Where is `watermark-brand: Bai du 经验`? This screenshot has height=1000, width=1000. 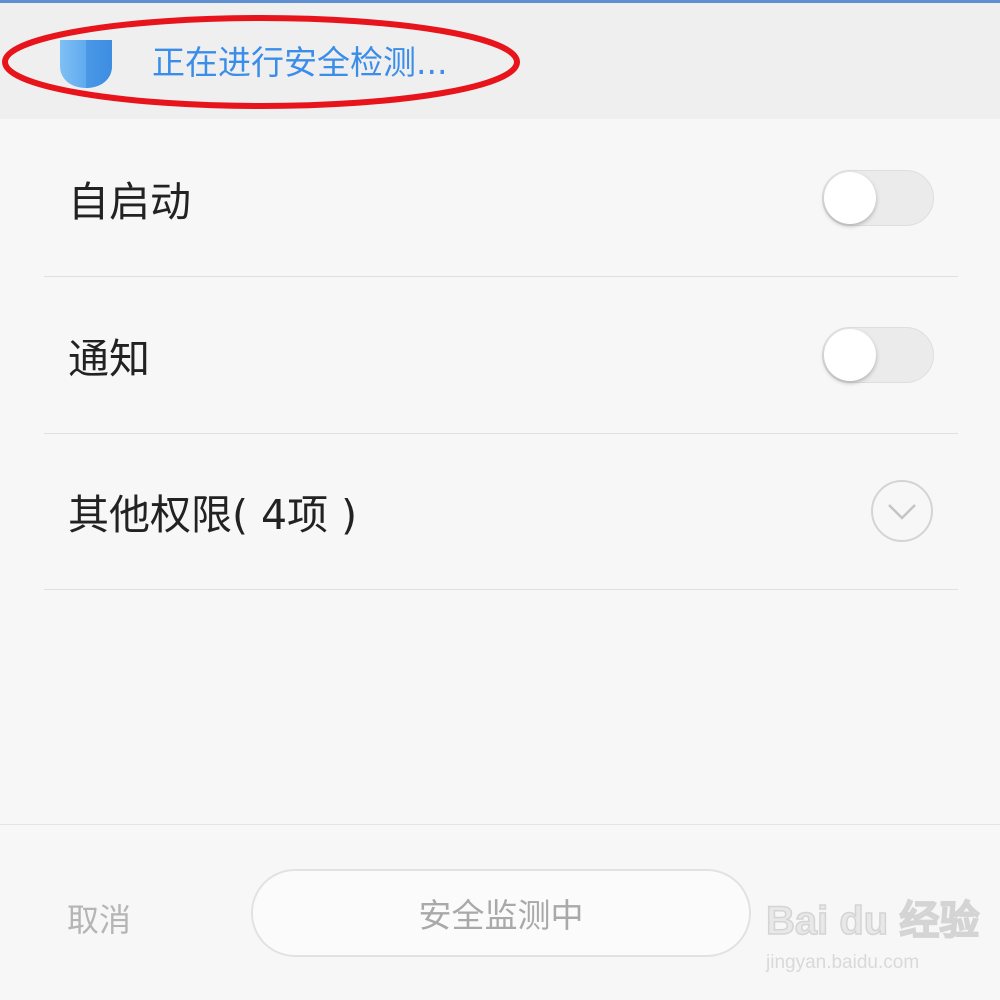
watermark-brand: Bai du 经验 is located at coordinates (872, 921).